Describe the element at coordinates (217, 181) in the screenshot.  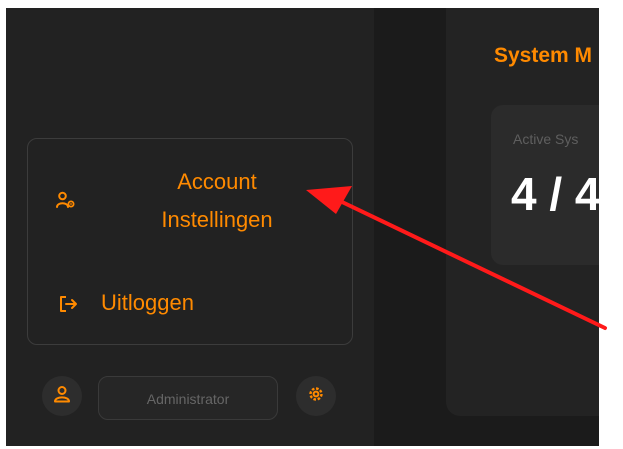
I see `account-settings-label-line1: Account` at that location.